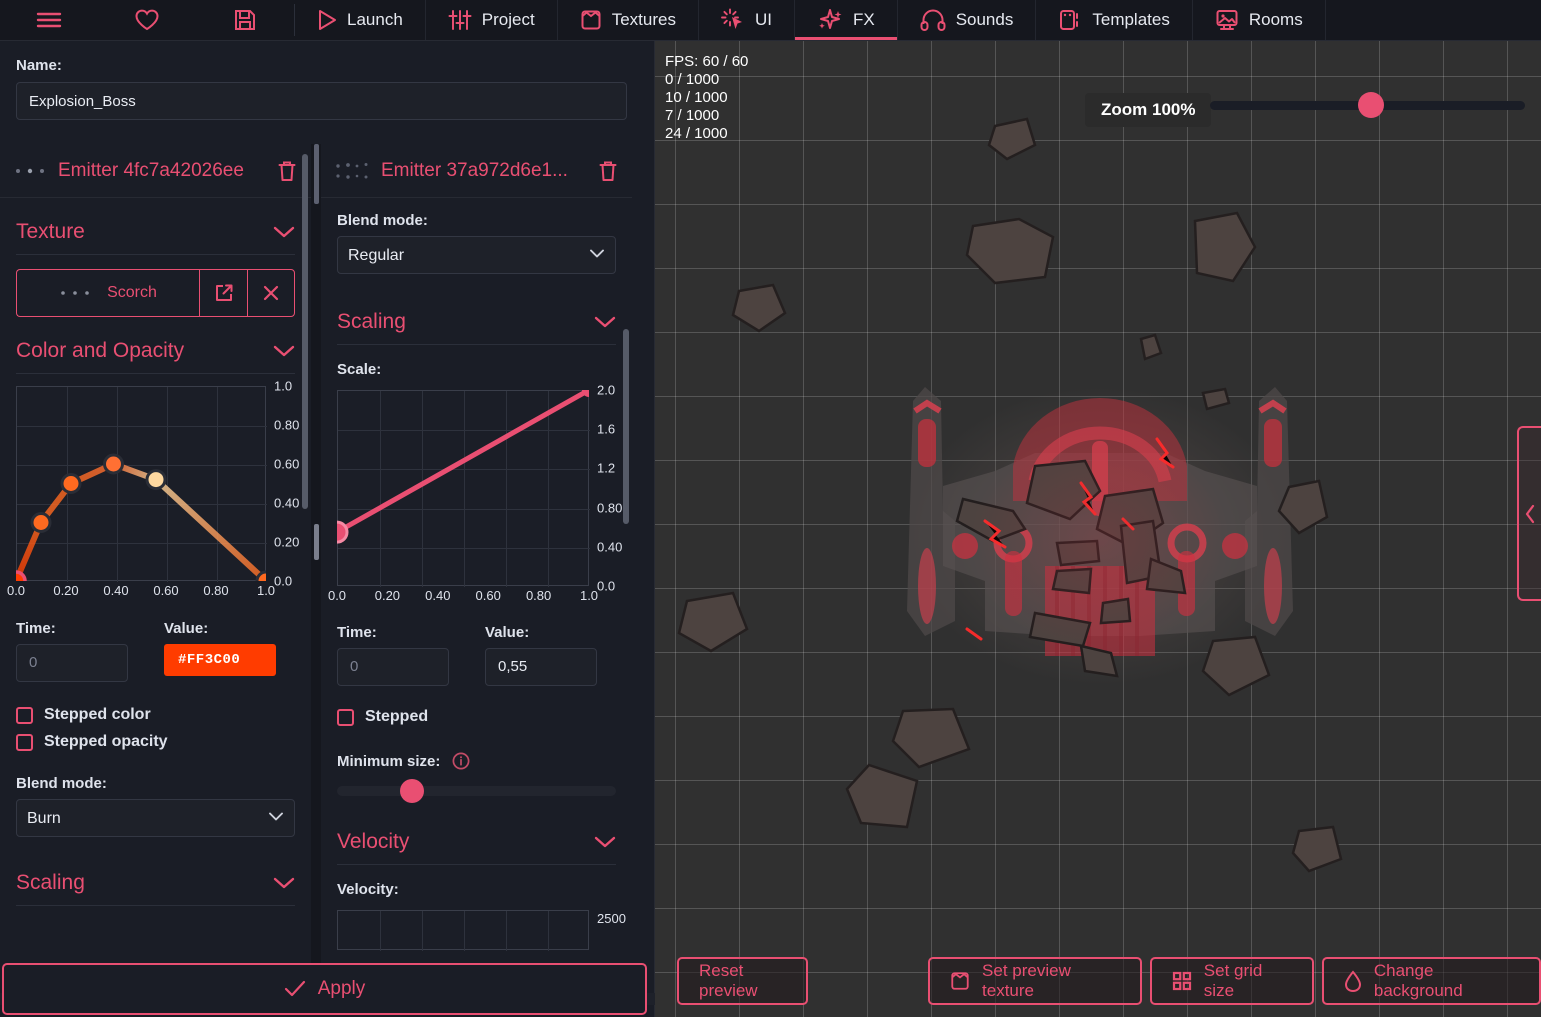  What do you see at coordinates (481, 930) in the screenshot?
I see `velocity-graph: 2500` at bounding box center [481, 930].